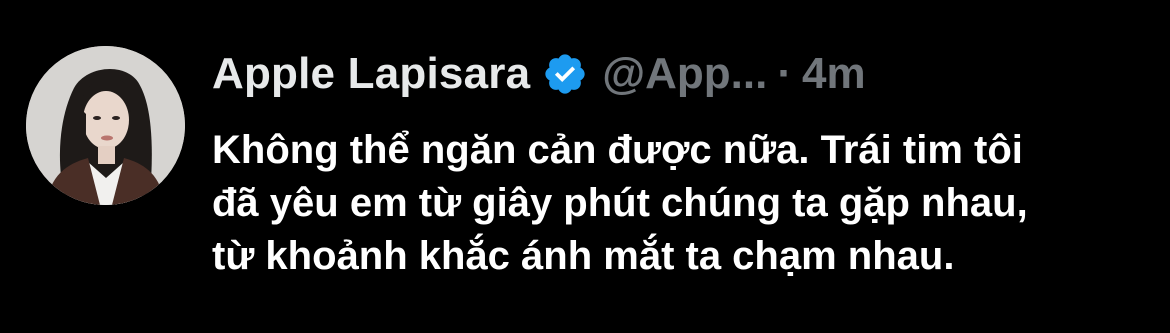 This screenshot has width=1170, height=333. What do you see at coordinates (539, 74) in the screenshot?
I see `tweet-header: Apple Lapisara @App... · 4m` at bounding box center [539, 74].